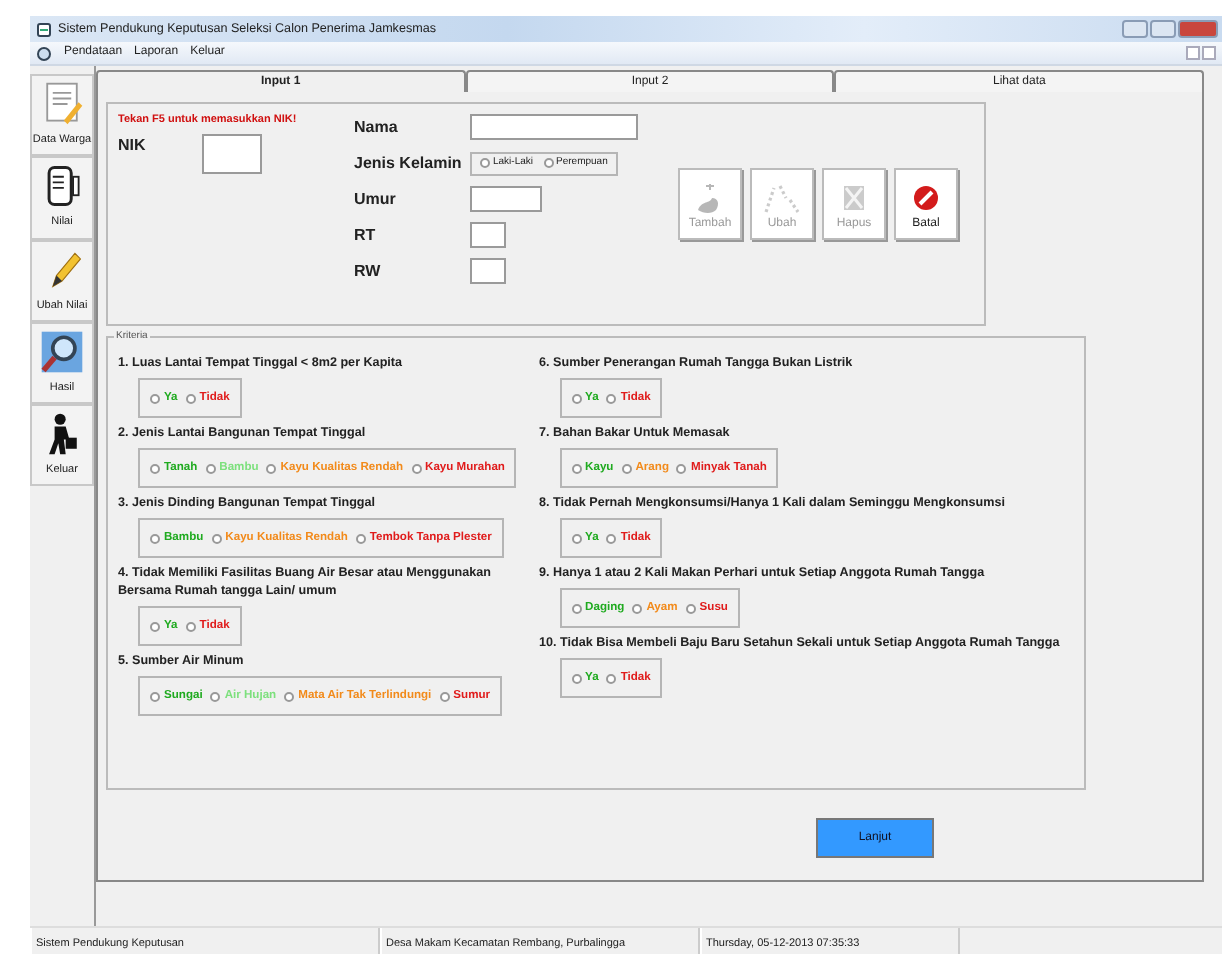 The width and height of the screenshot is (1222, 954). Describe the element at coordinates (377, 127) in the screenshot. I see `field-label: Nama` at that location.